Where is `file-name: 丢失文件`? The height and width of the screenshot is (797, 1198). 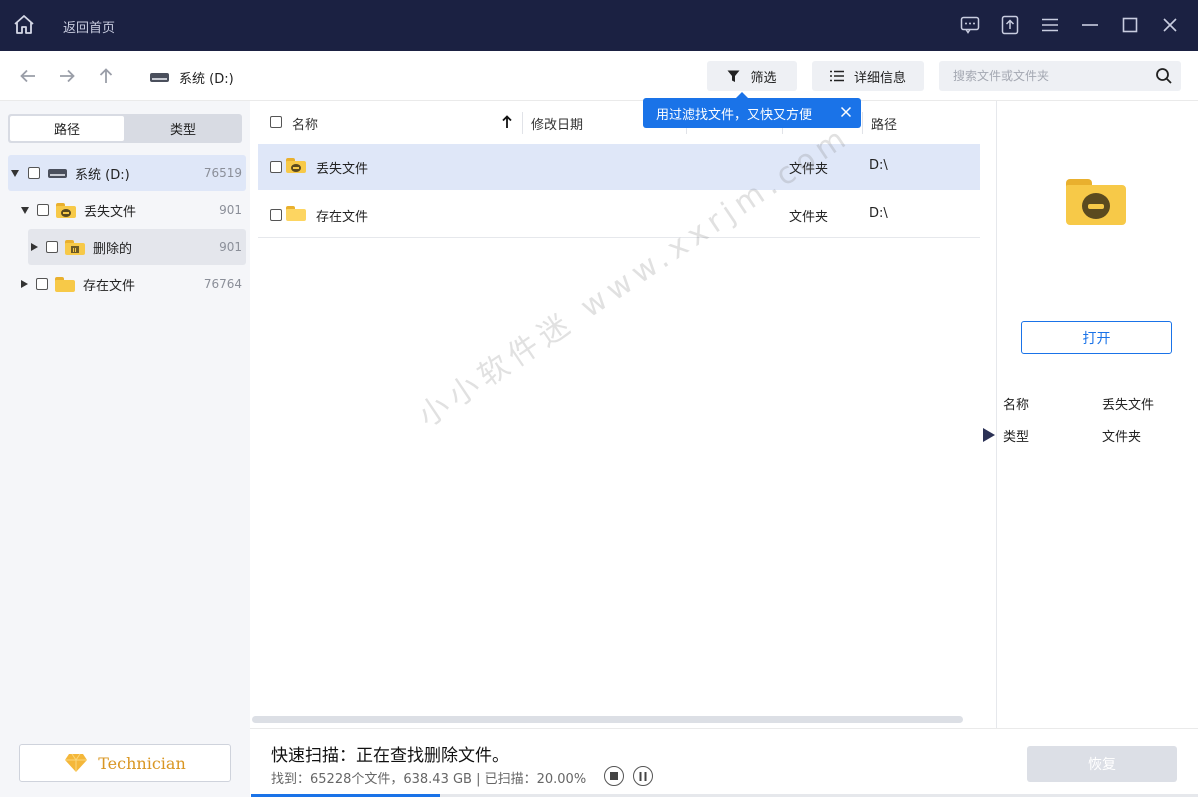 file-name: 丢失文件 is located at coordinates (342, 169).